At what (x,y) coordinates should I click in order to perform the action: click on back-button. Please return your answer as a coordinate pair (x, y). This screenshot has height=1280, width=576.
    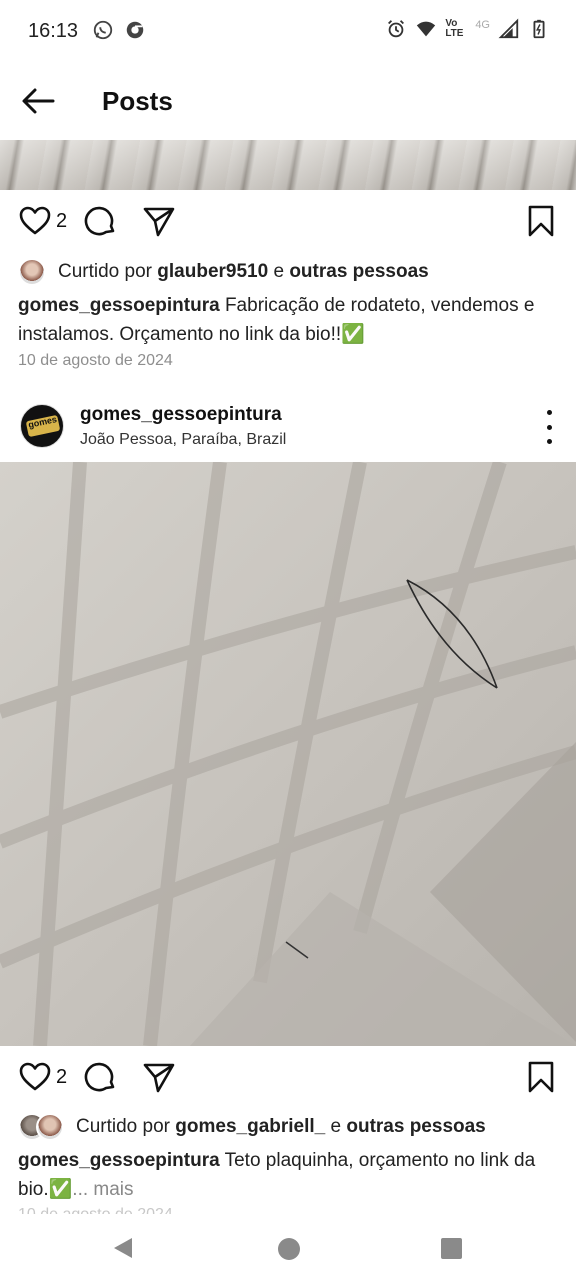
    Looking at the image, I should click on (38, 101).